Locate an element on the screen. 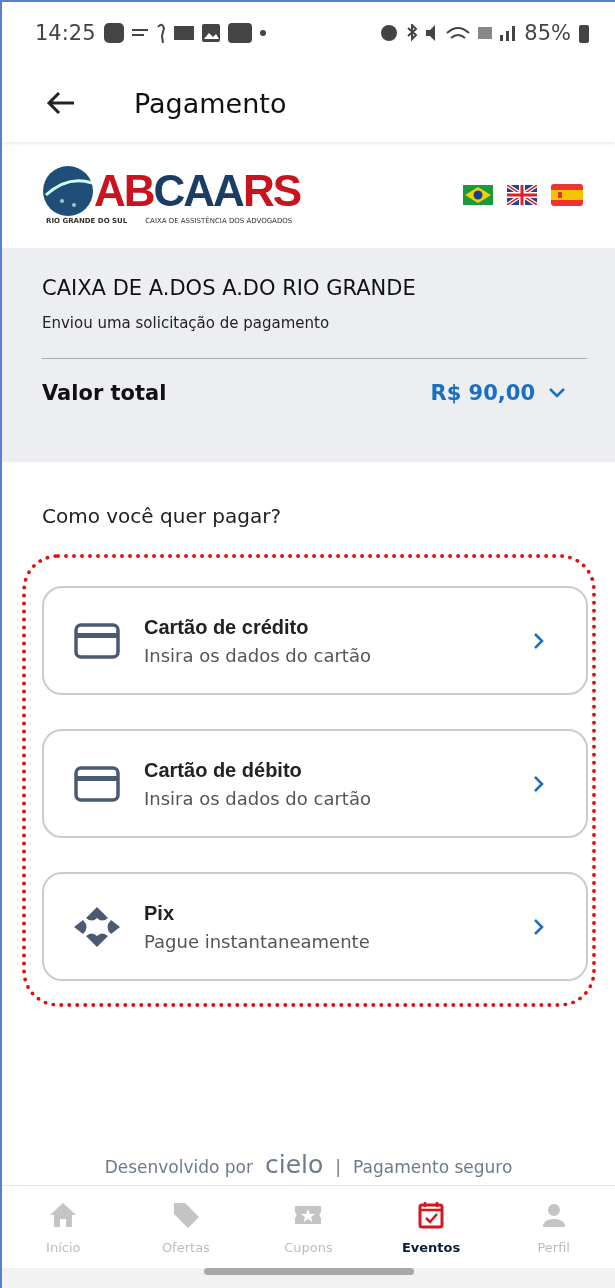  bluetooth-icon is located at coordinates (412, 33).